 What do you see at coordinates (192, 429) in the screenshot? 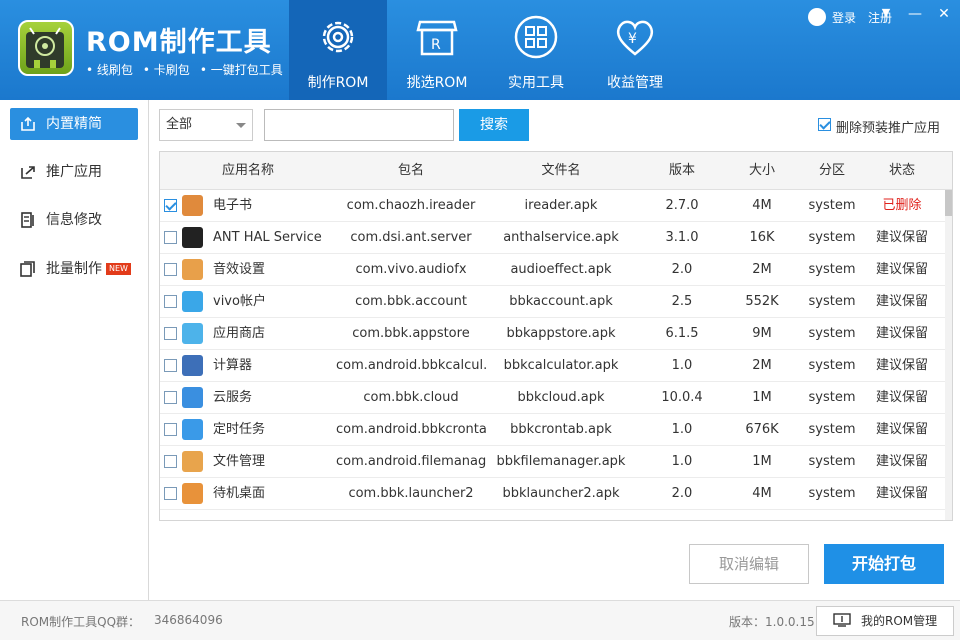
I see `clock-app-icon` at bounding box center [192, 429].